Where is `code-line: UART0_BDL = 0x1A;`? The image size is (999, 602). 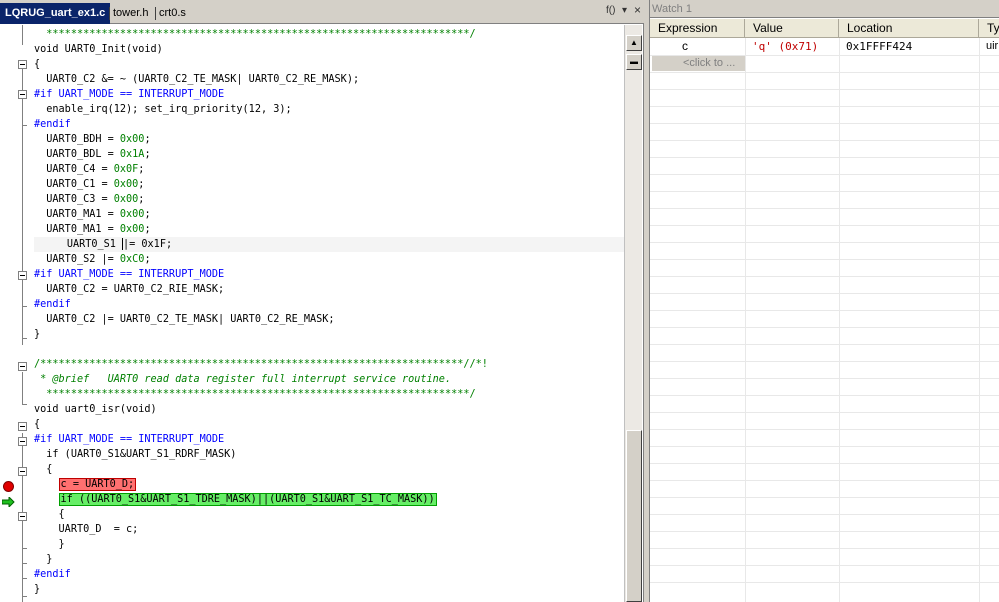 code-line: UART0_BDL = 0x1A; is located at coordinates (92, 154).